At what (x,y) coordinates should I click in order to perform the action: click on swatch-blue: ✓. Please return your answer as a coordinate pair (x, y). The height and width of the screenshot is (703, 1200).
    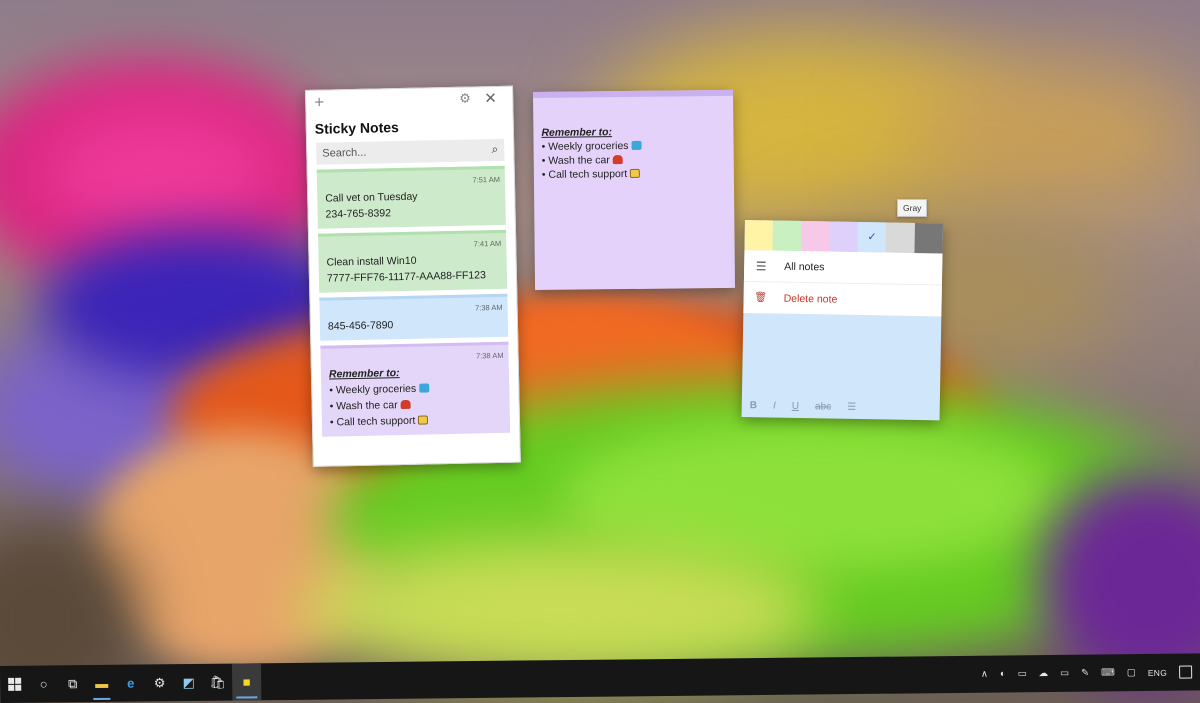
    Looking at the image, I should click on (872, 237).